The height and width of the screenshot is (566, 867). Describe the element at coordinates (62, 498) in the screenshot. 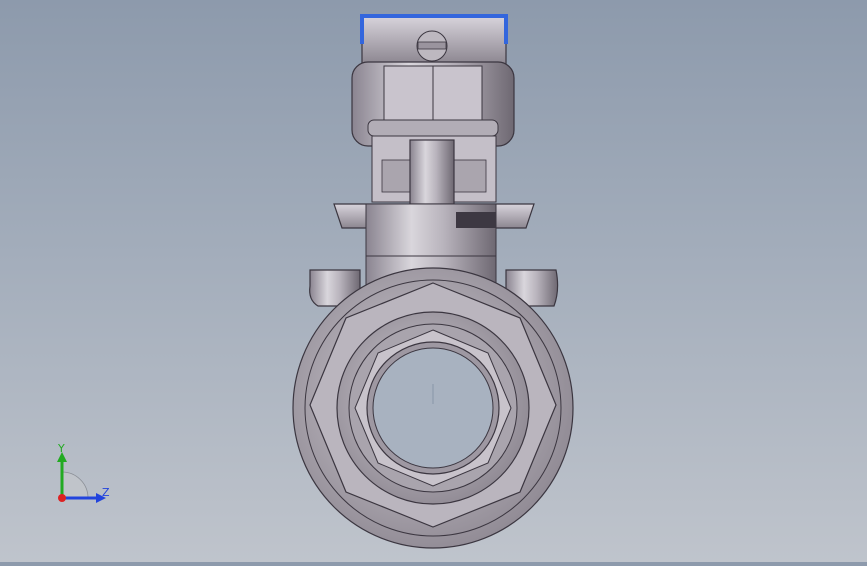

I see `x-axis-dot` at that location.